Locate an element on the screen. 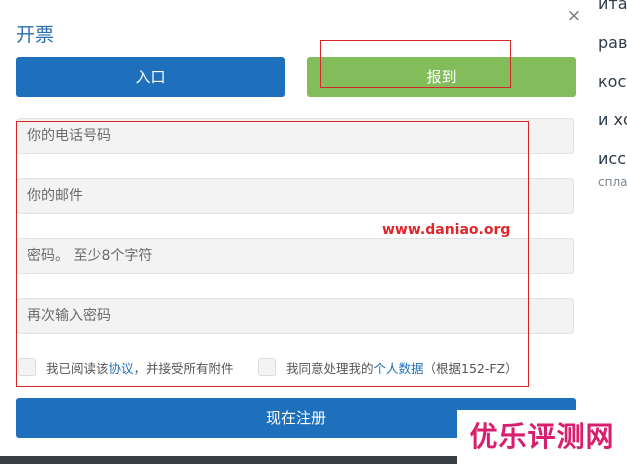 The width and height of the screenshot is (627, 464). terms-agreement: 我已阅读该 协议 ，并接受所有附件 is located at coordinates (126, 367).